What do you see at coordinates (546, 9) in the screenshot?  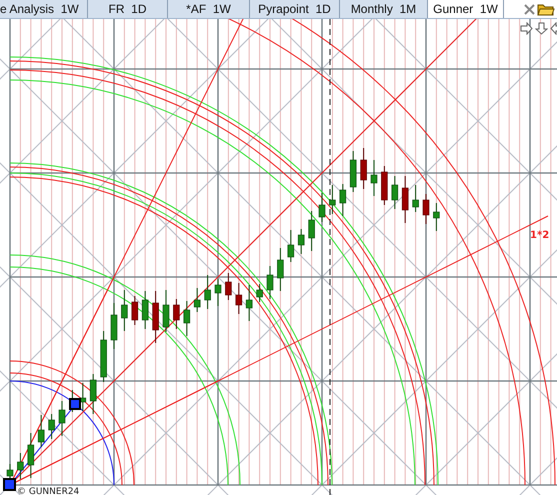 I see `folder-icon` at bounding box center [546, 9].